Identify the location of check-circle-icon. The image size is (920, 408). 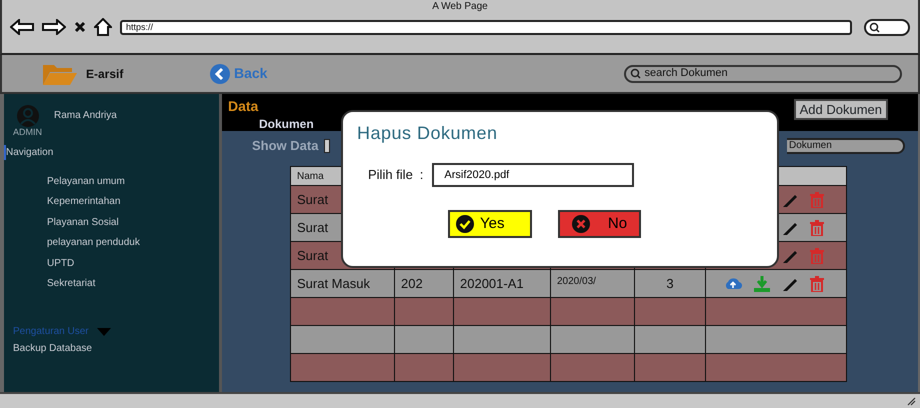
(465, 224).